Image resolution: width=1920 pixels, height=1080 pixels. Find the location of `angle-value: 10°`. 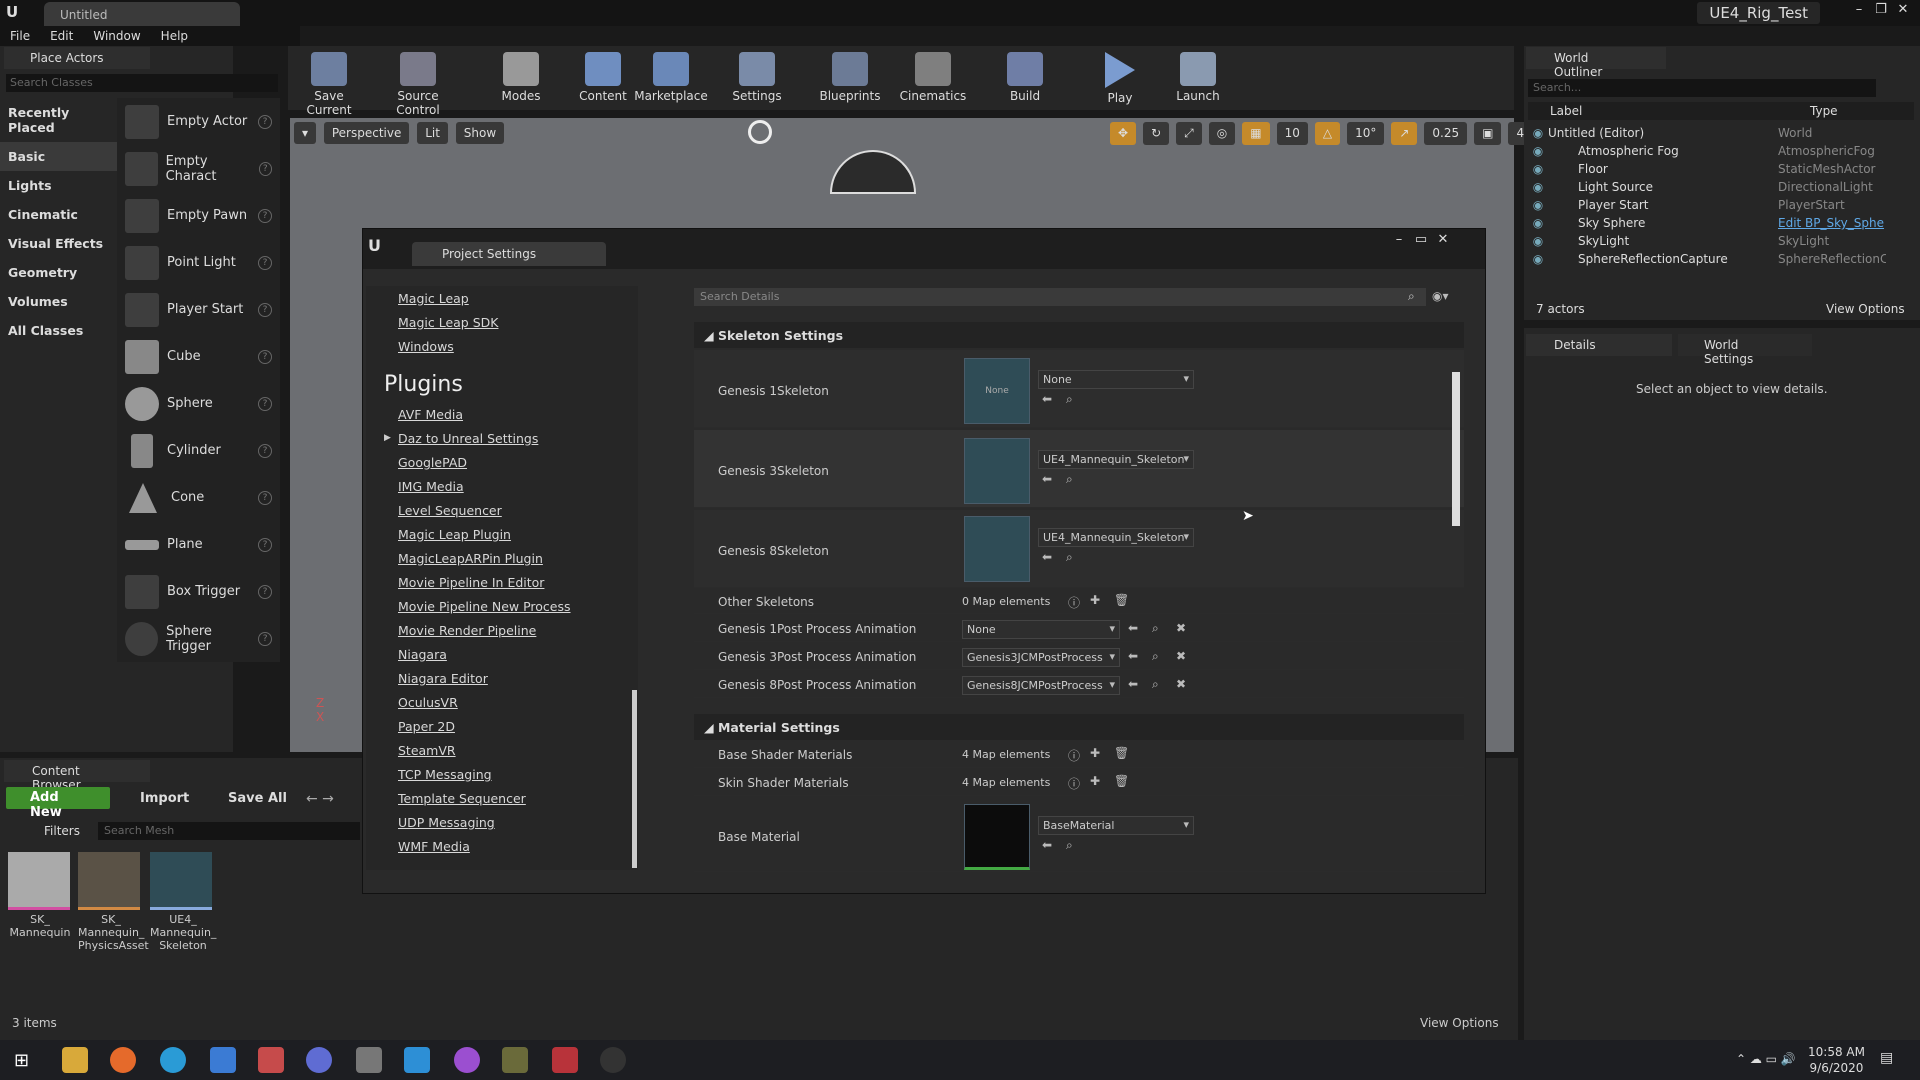

angle-value: 10° is located at coordinates (1366, 133).